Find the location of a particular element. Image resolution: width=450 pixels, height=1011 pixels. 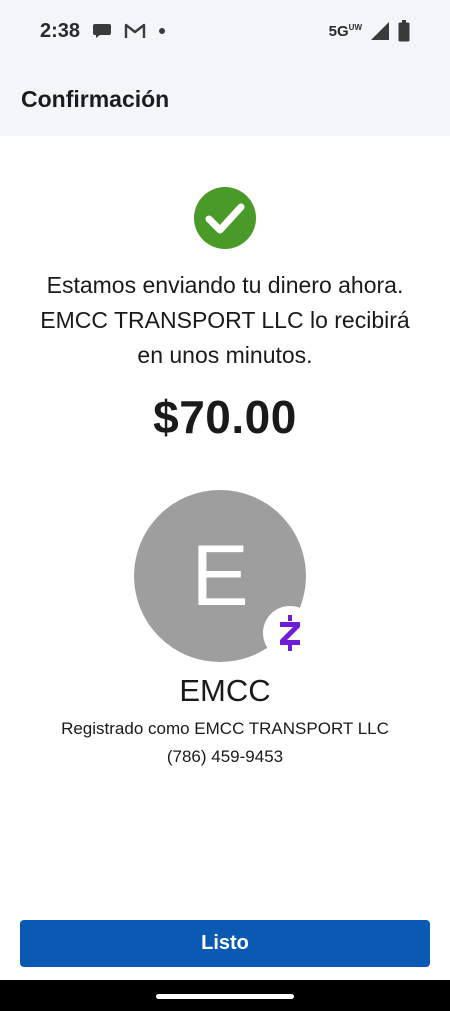

home-gesture-handle is located at coordinates (225, 996).